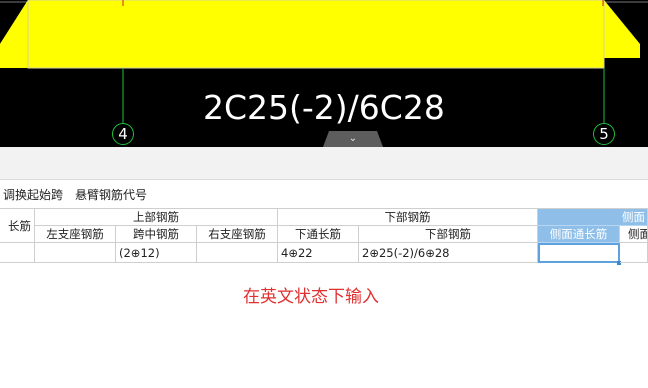 The image size is (648, 388). Describe the element at coordinates (33, 195) in the screenshot. I see `swap-start-span-button: 调换起始跨` at that location.